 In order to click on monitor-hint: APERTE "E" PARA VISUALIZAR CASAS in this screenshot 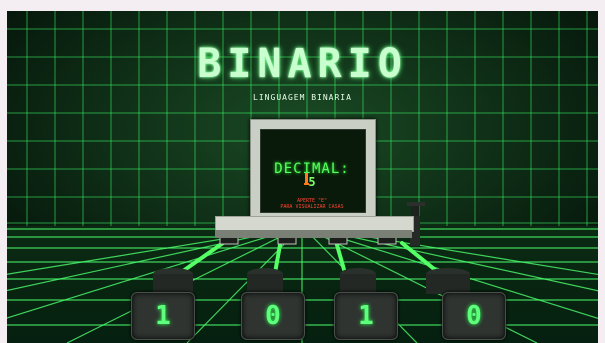, I will do `click(312, 204)`.